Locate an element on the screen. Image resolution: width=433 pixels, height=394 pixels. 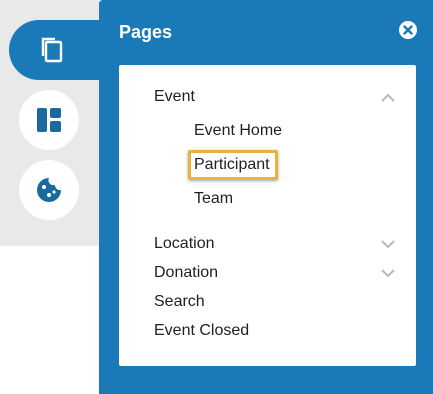
close-icon is located at coordinates (408, 30).